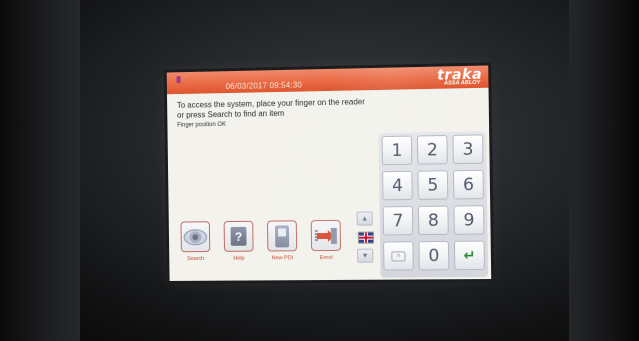 The image size is (639, 341). I want to click on new-pdi-button, so click(282, 236).